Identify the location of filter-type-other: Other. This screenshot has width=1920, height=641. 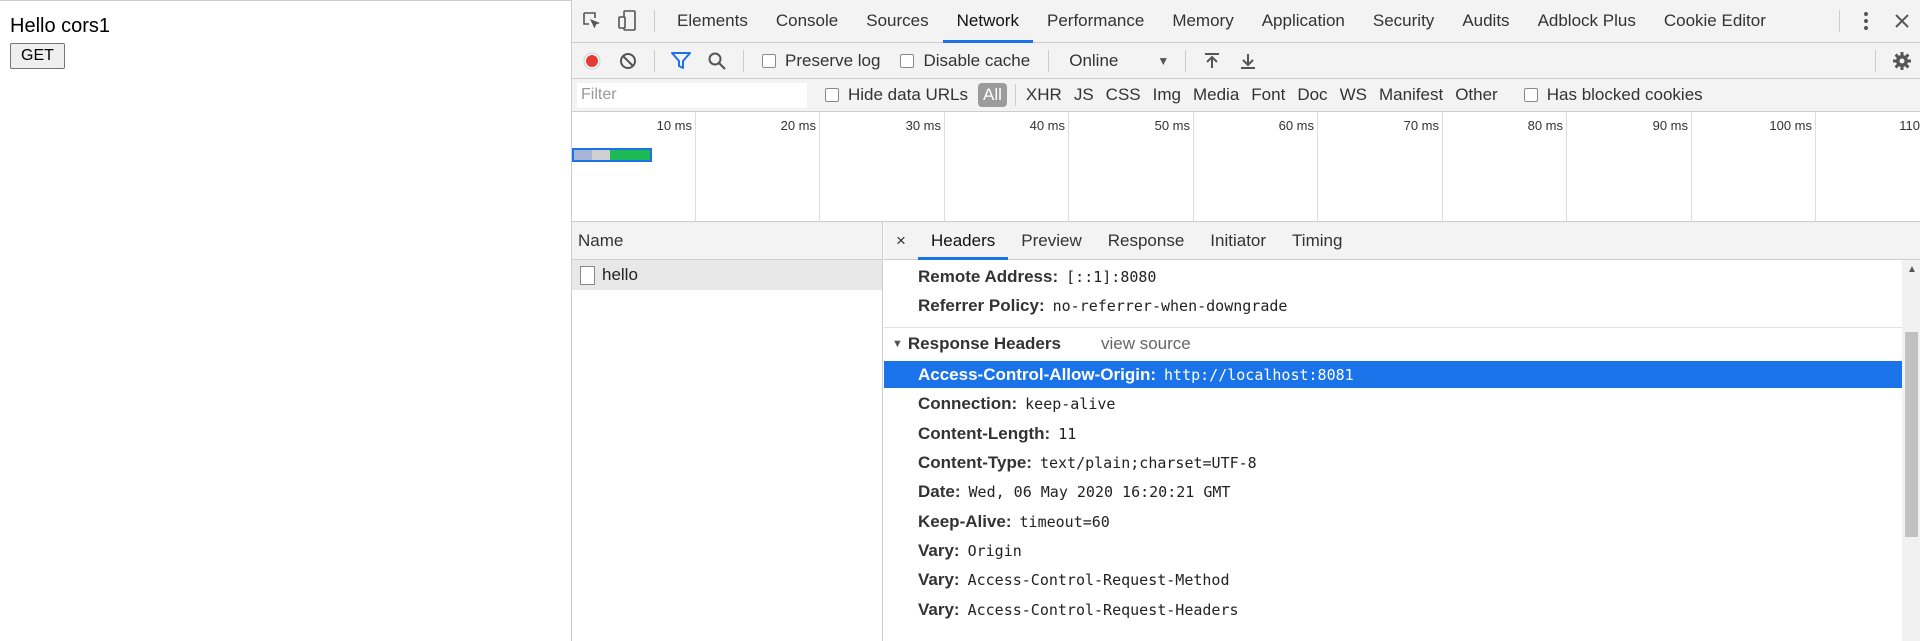
(1476, 95).